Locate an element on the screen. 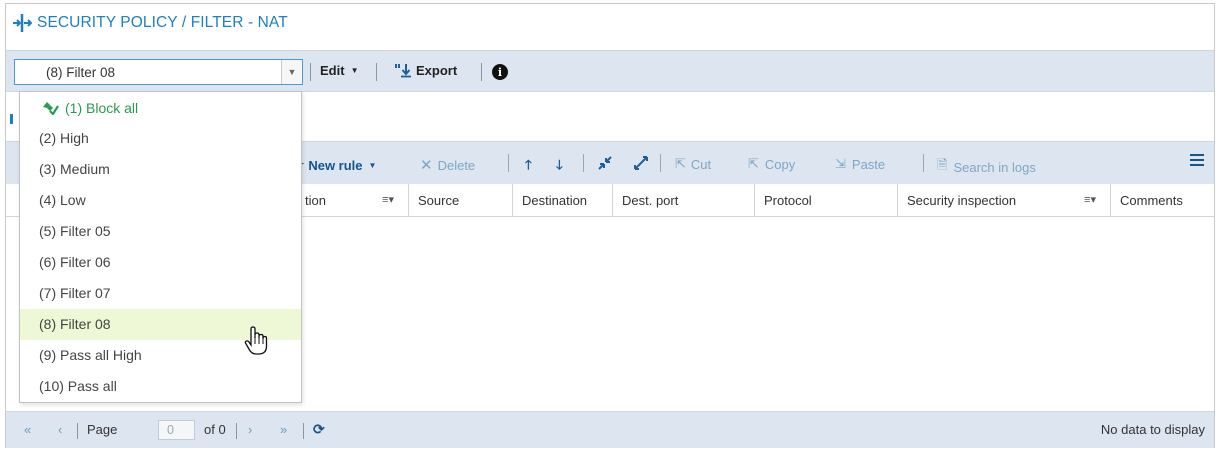 Image resolution: width=1224 pixels, height=454 pixels. menu-icon is located at coordinates (1197, 161).